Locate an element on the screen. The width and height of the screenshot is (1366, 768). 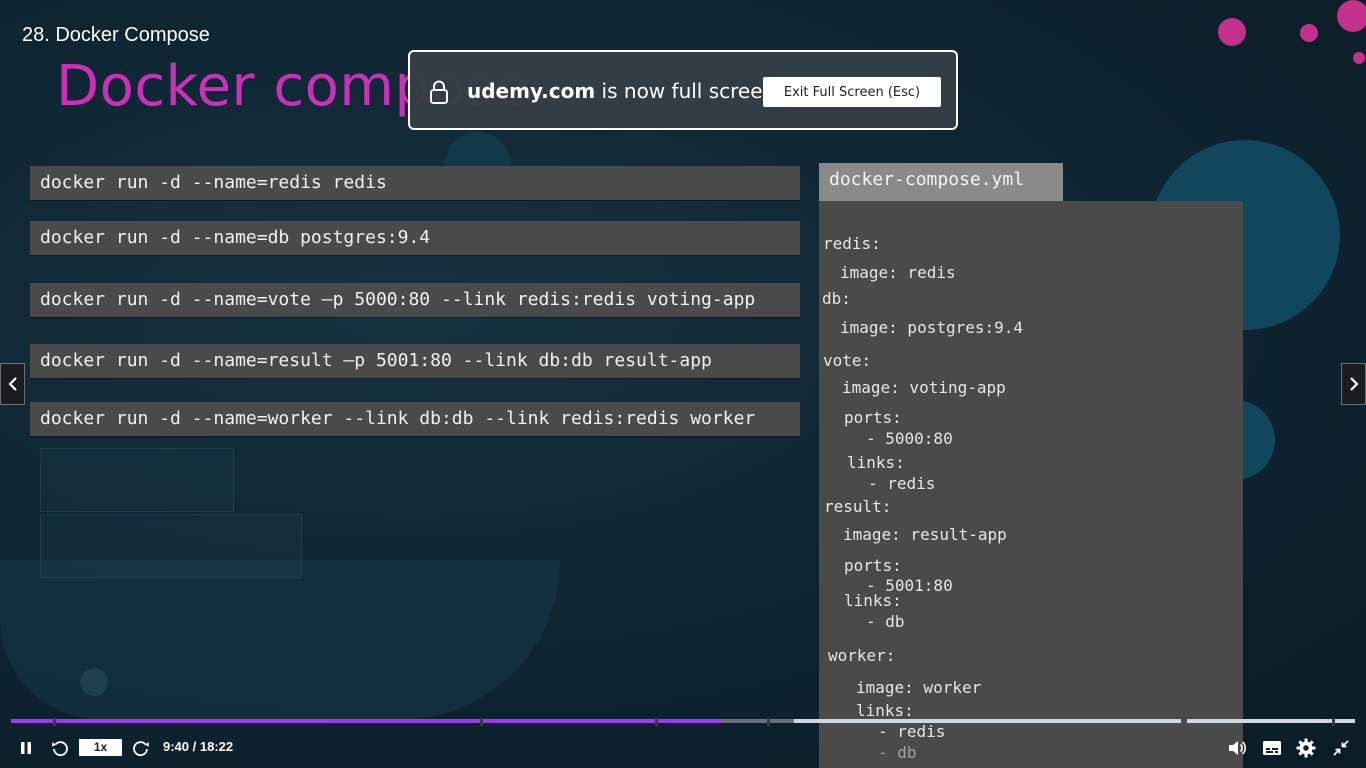
rewind-button is located at coordinates (60, 748).